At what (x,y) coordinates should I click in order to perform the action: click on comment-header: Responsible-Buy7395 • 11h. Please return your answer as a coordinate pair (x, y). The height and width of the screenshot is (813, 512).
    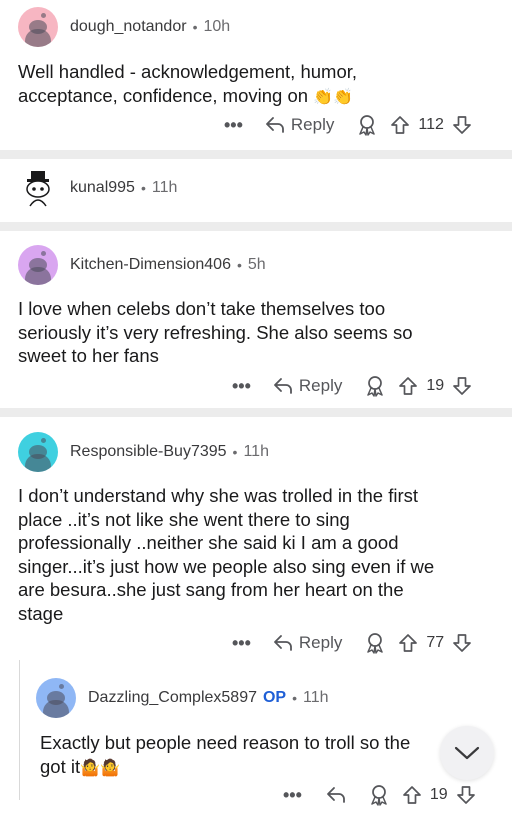
    Looking at the image, I should click on (143, 452).